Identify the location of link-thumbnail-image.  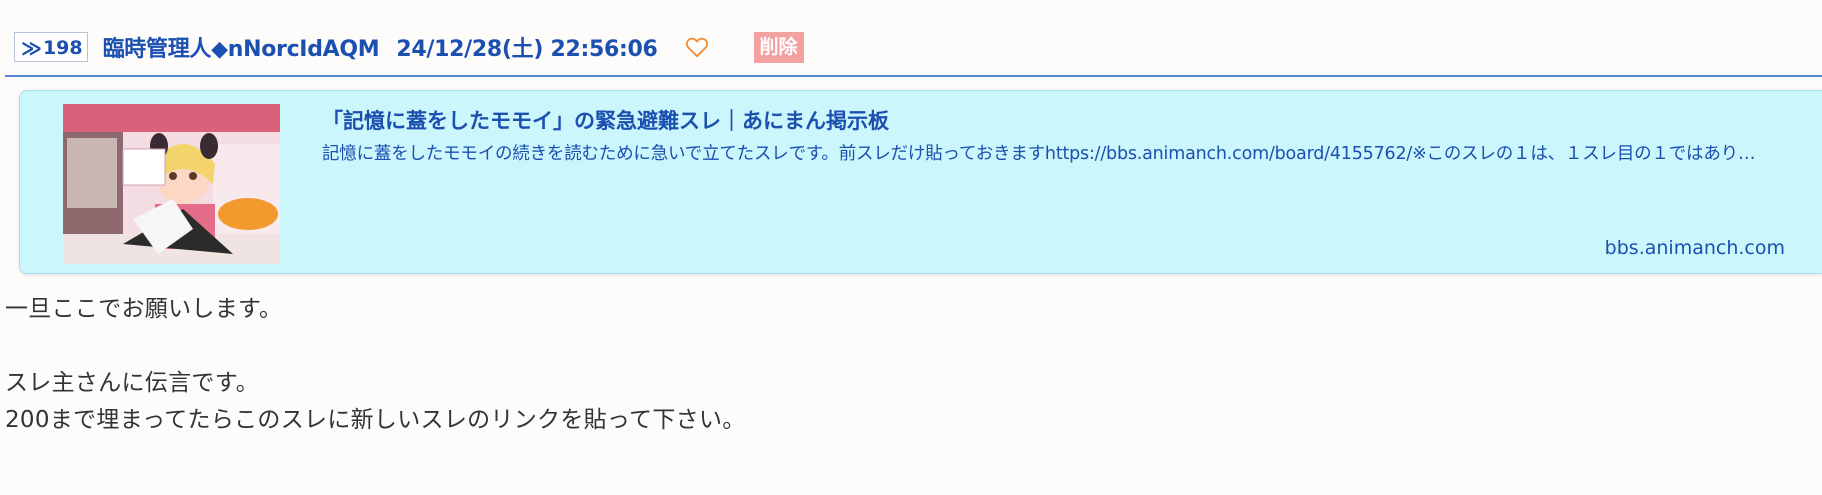
(171, 184).